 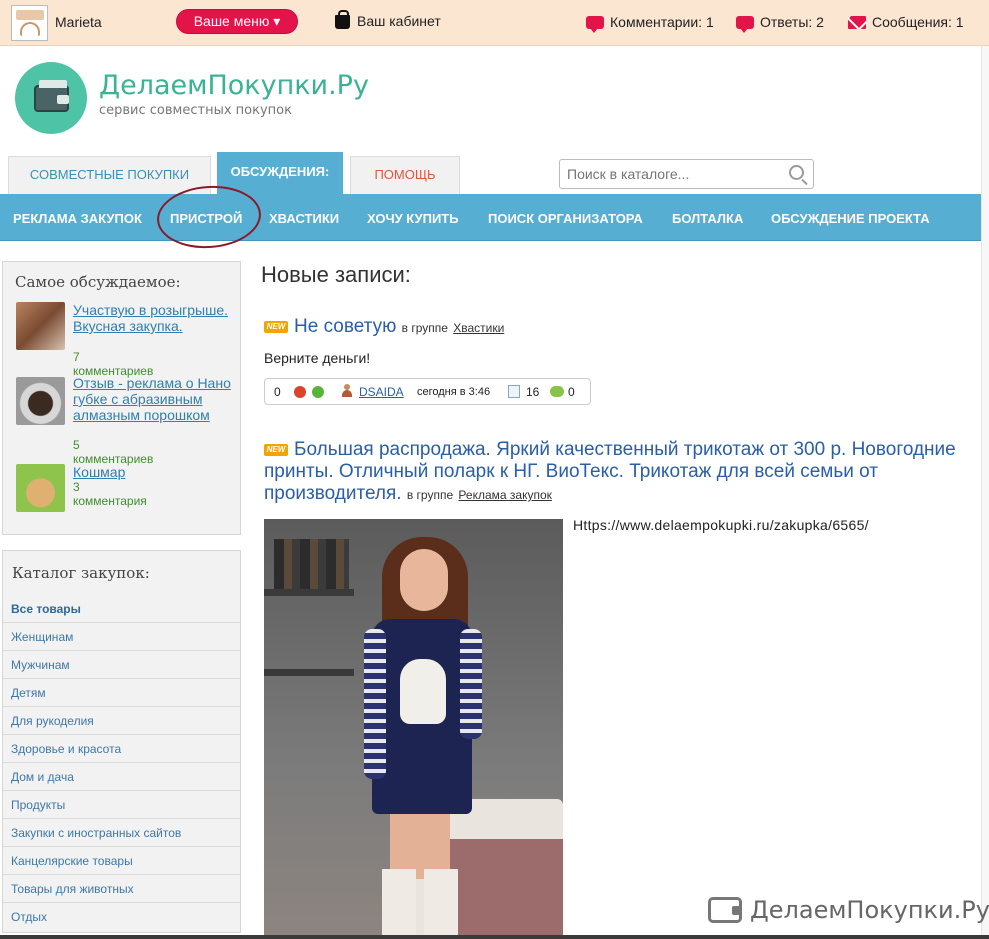 What do you see at coordinates (121, 637) in the screenshot?
I see `catalog-item: Женщинам` at bounding box center [121, 637].